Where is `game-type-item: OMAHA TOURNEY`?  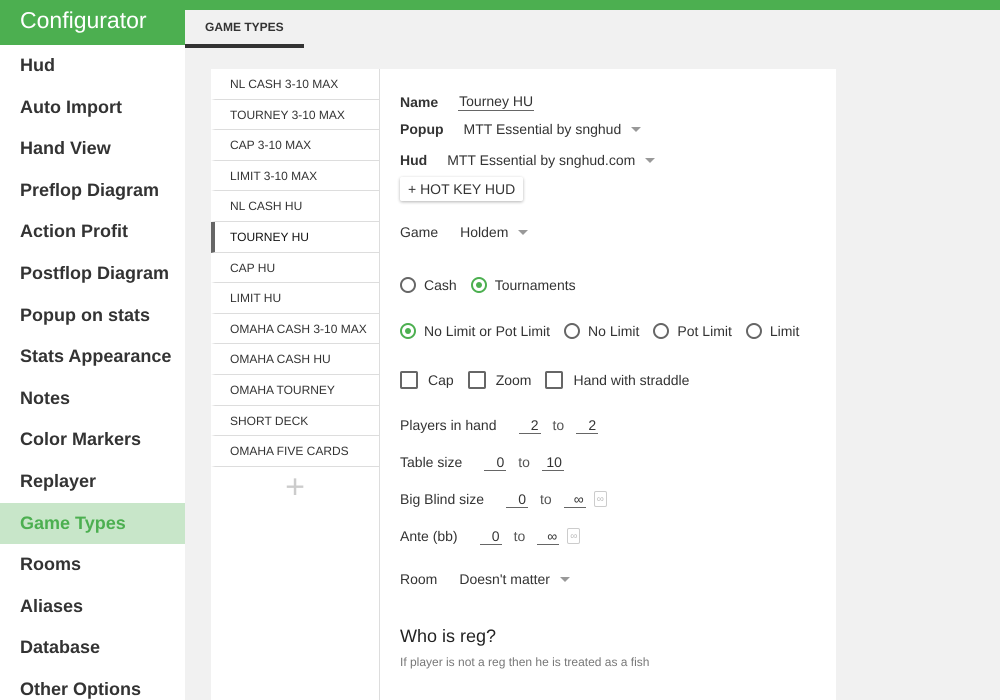
game-type-item: OMAHA TOURNEY is located at coordinates (295, 390).